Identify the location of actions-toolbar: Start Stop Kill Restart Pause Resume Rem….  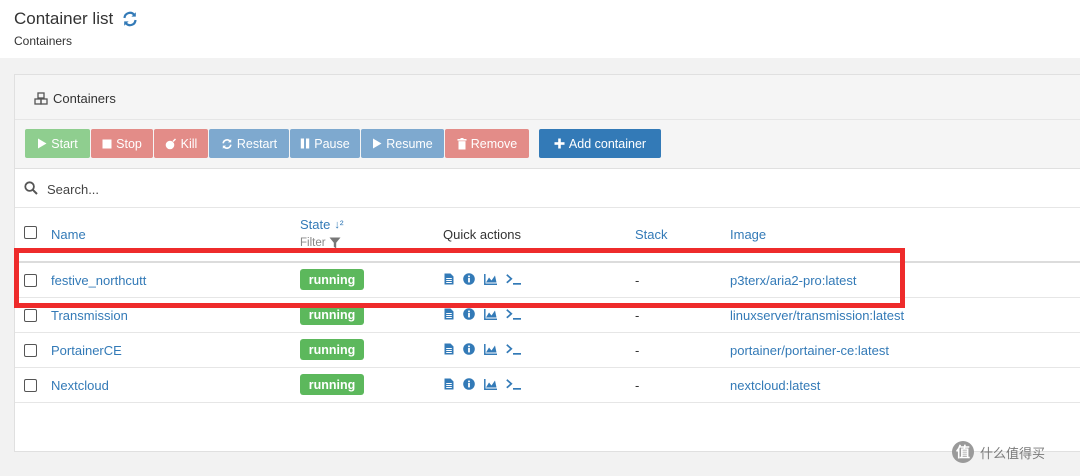
(547, 144).